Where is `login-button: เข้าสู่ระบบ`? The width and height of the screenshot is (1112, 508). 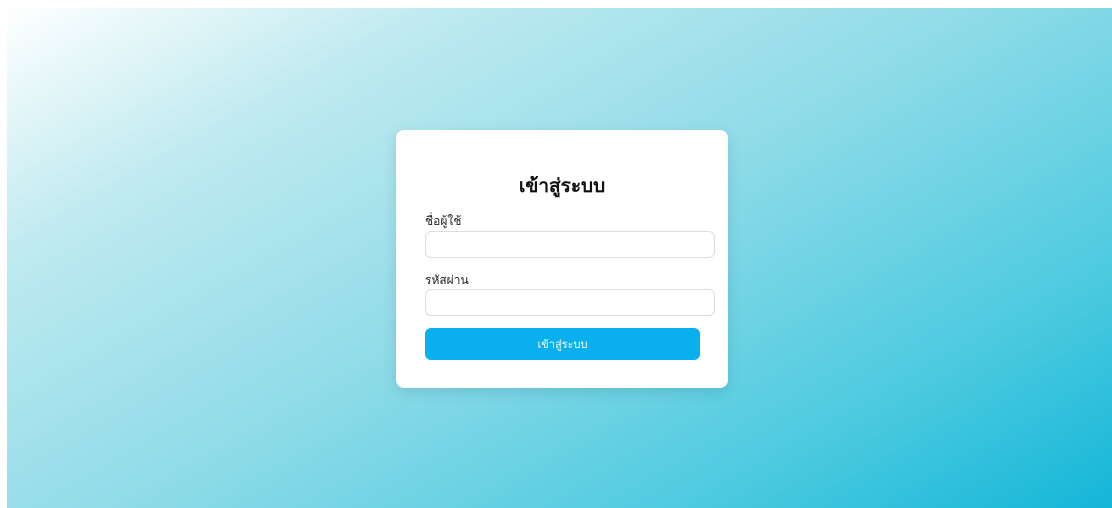
login-button: เข้าสู่ระบบ is located at coordinates (562, 344).